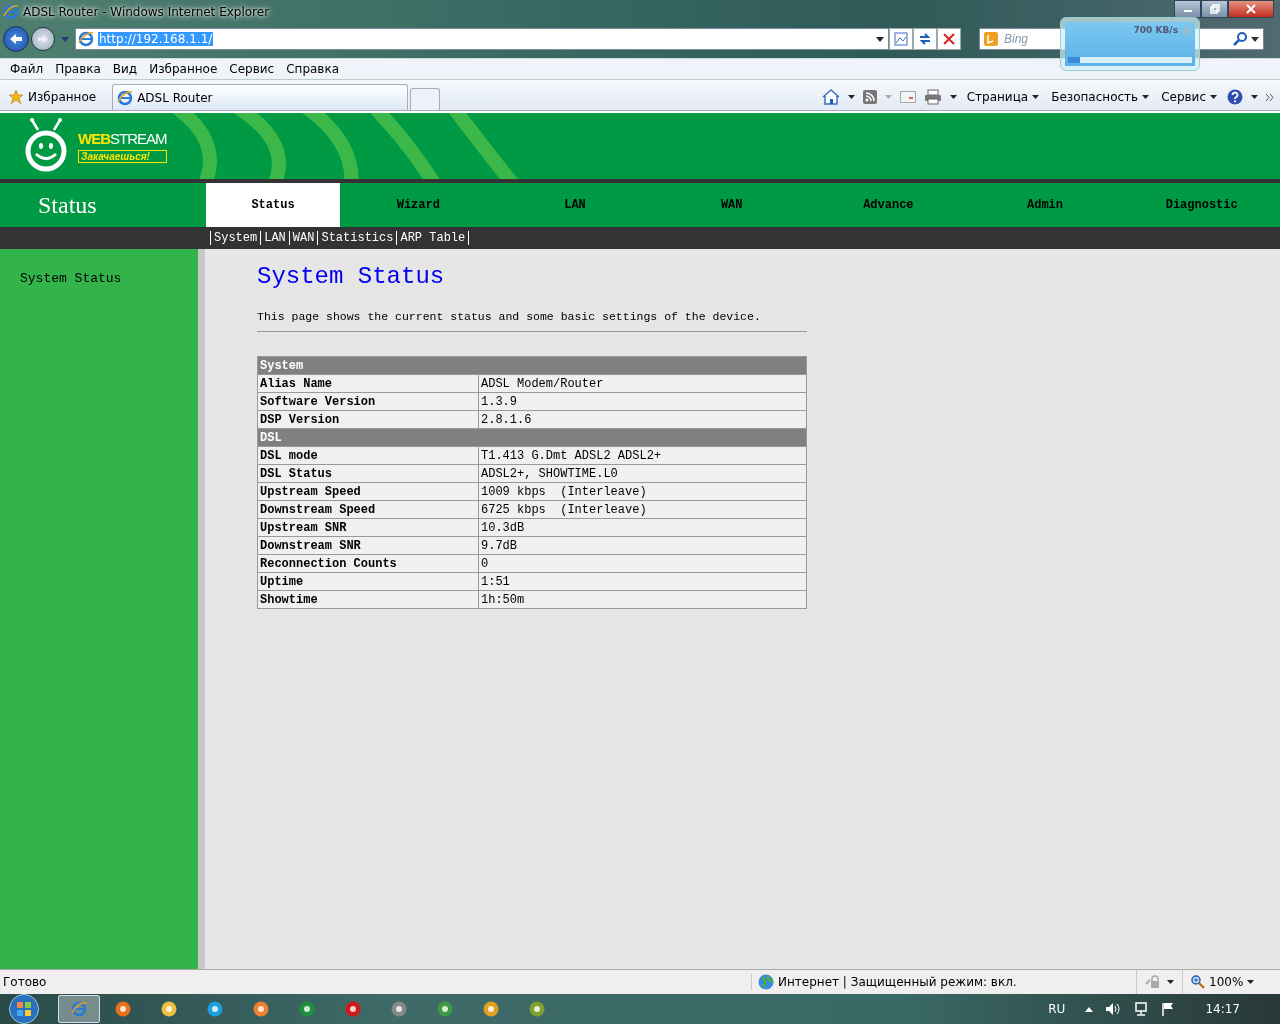 The width and height of the screenshot is (1280, 1024). I want to click on brand-name: WEB, so click(94, 138).